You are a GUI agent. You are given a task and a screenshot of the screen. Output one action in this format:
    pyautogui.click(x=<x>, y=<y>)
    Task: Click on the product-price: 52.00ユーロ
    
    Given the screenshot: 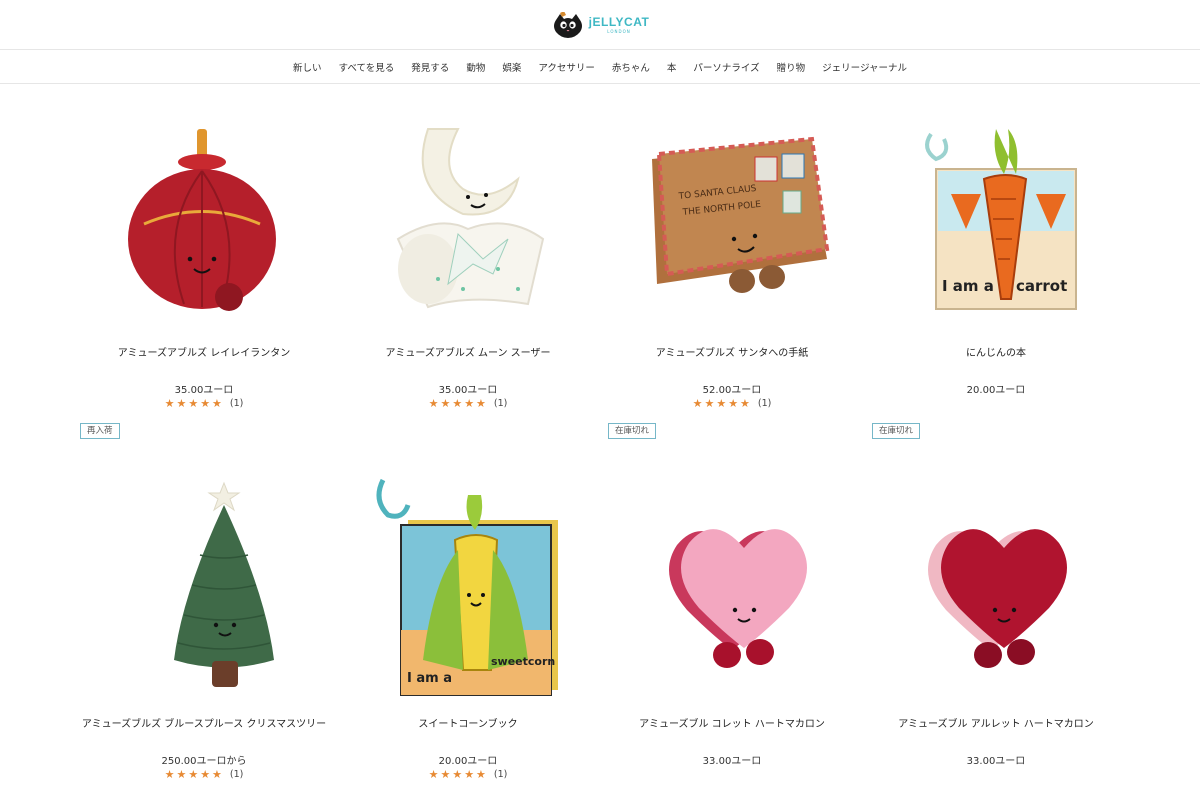 What is the action you would take?
    pyautogui.click(x=732, y=390)
    